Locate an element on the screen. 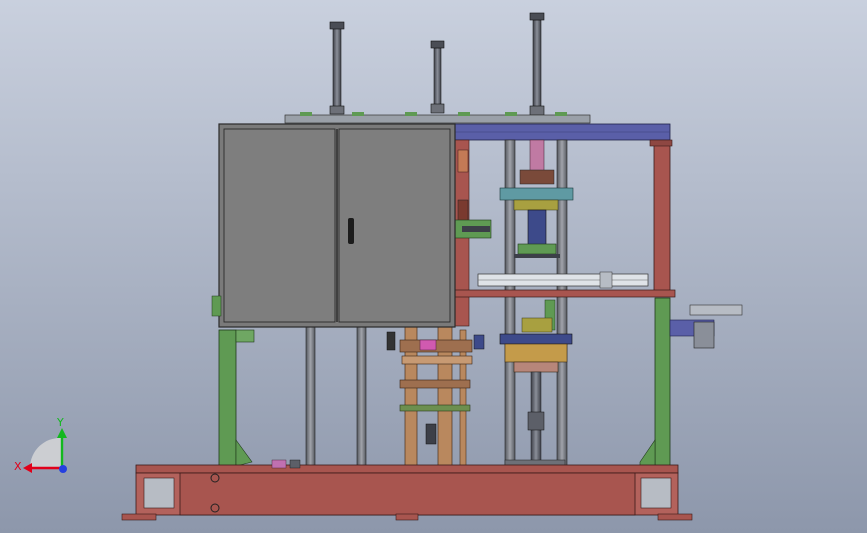 The height and width of the screenshot is (533, 867). top-beam is located at coordinates (562, 132).